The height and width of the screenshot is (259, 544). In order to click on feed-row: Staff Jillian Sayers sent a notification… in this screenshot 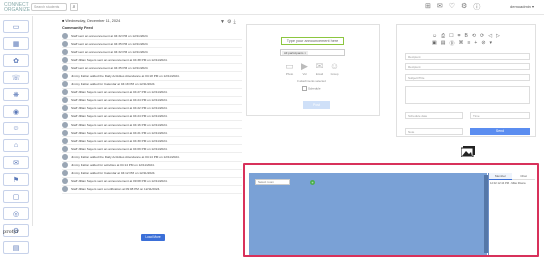, I will do `click(152, 190)`.